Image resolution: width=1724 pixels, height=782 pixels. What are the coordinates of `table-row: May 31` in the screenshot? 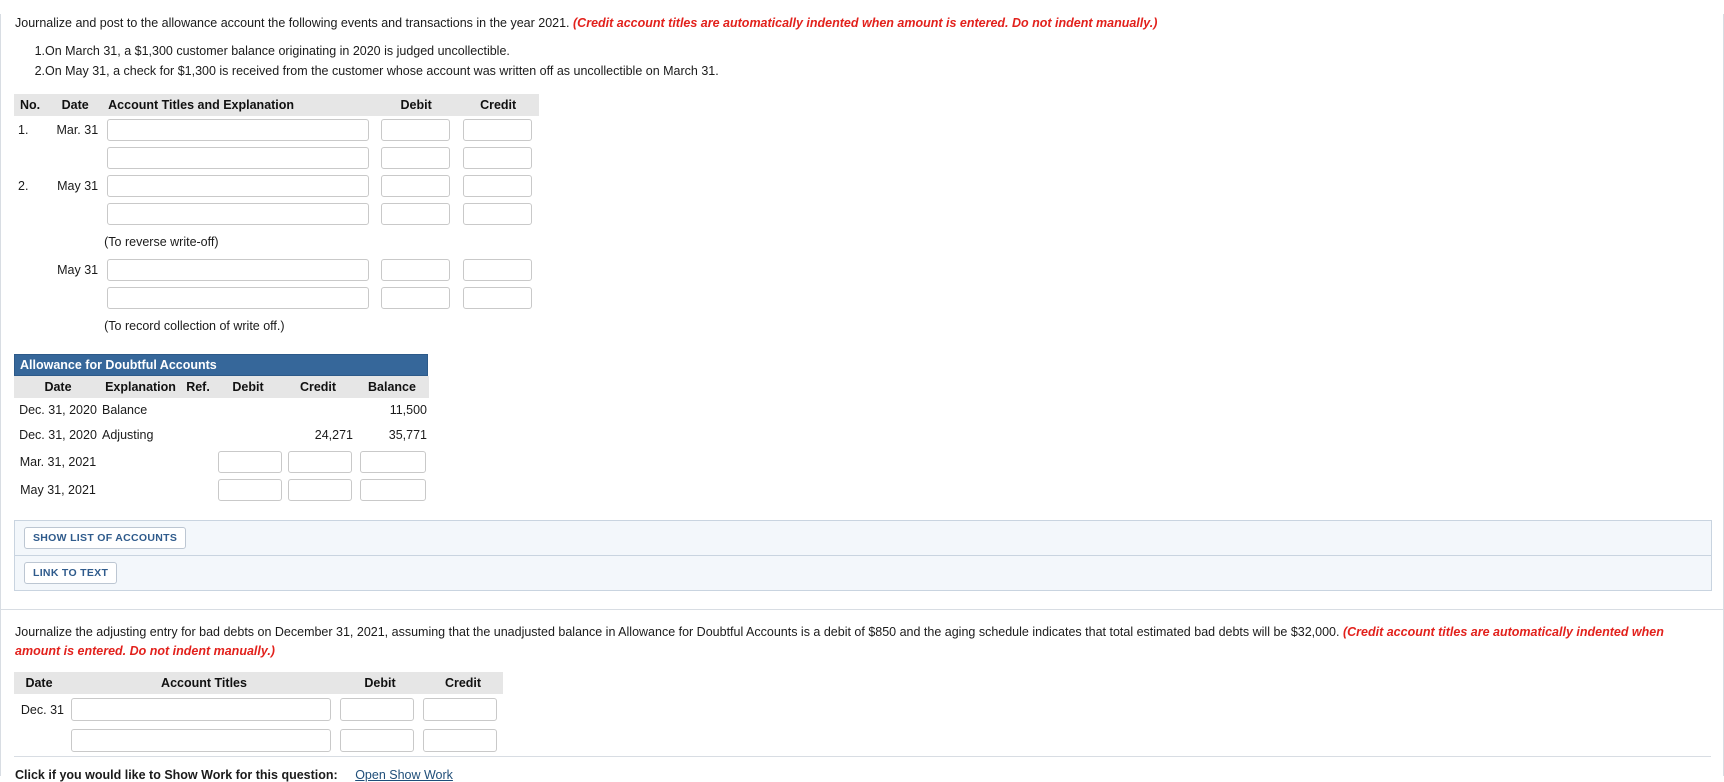 It's located at (276, 270).